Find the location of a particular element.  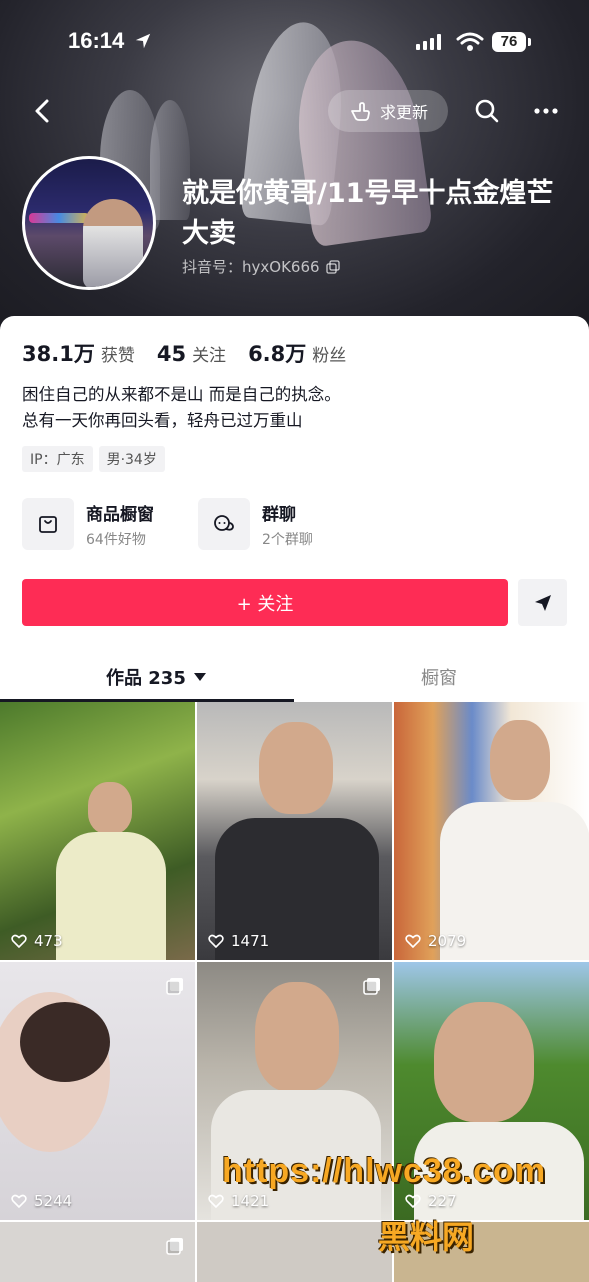

profile-bio: 困住自己的从来都不是山 而是自己的执念。 总有一天你再回头看，轻舟已过万重山 is located at coordinates (181, 408).